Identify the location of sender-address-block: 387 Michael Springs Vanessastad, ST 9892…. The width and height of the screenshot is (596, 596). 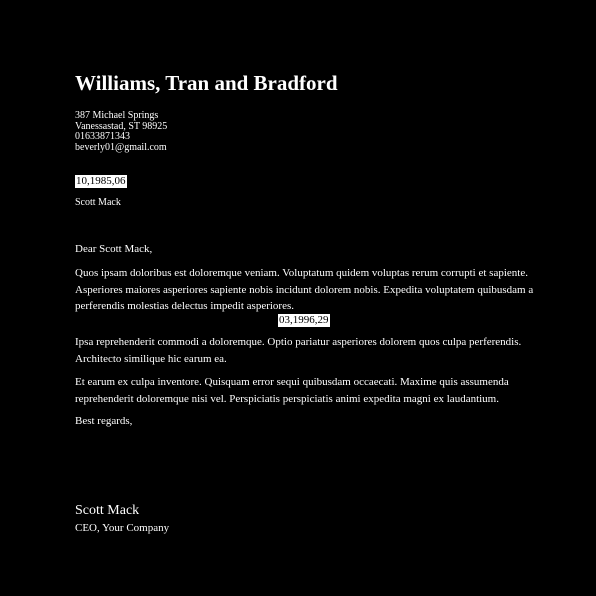
(121, 131).